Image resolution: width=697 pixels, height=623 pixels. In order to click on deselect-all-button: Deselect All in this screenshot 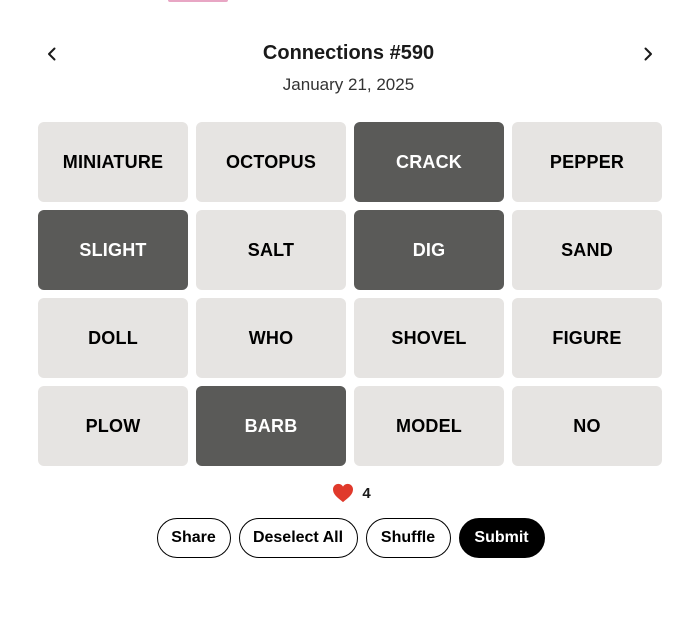, I will do `click(298, 538)`.